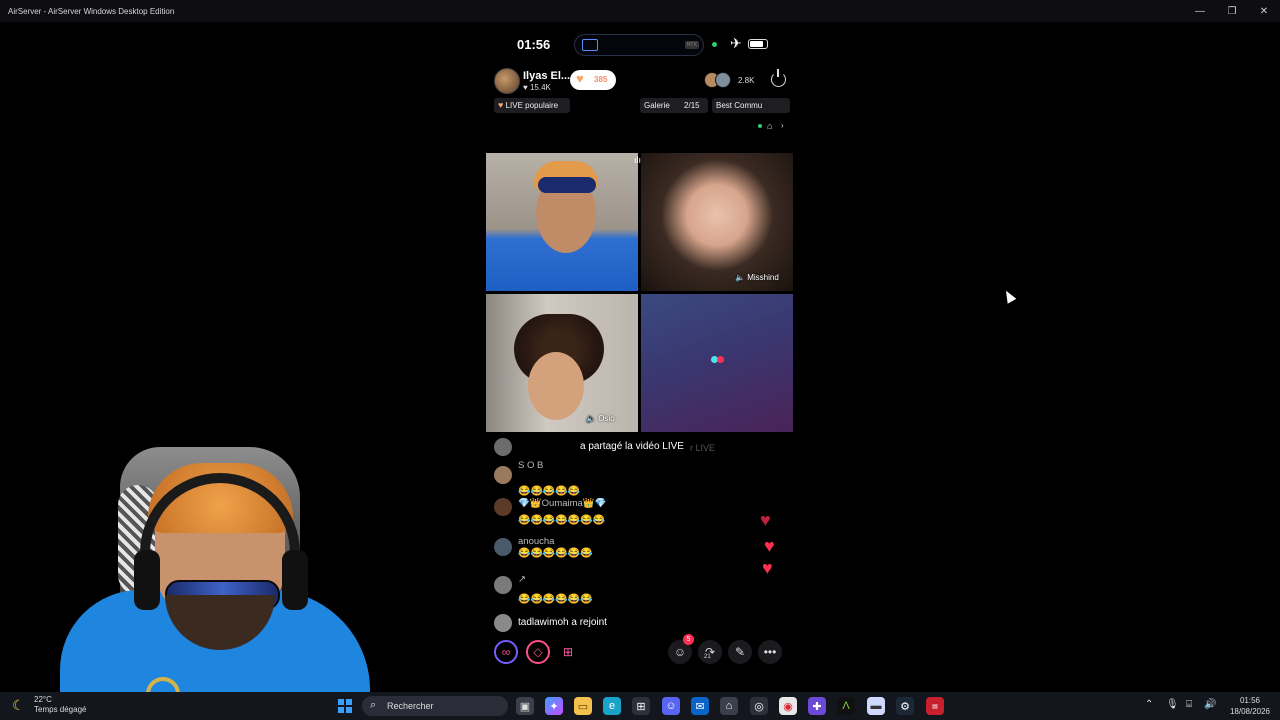 This screenshot has width=1280, height=720. I want to click on best-community-label: Best Commu, so click(739, 105).